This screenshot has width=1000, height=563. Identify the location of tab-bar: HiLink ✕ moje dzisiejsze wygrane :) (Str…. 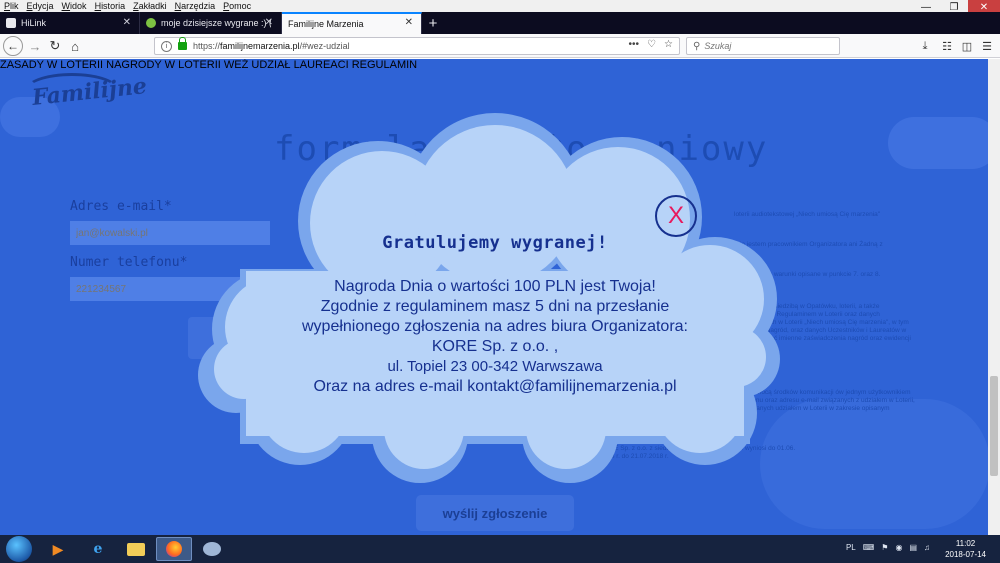
(500, 23).